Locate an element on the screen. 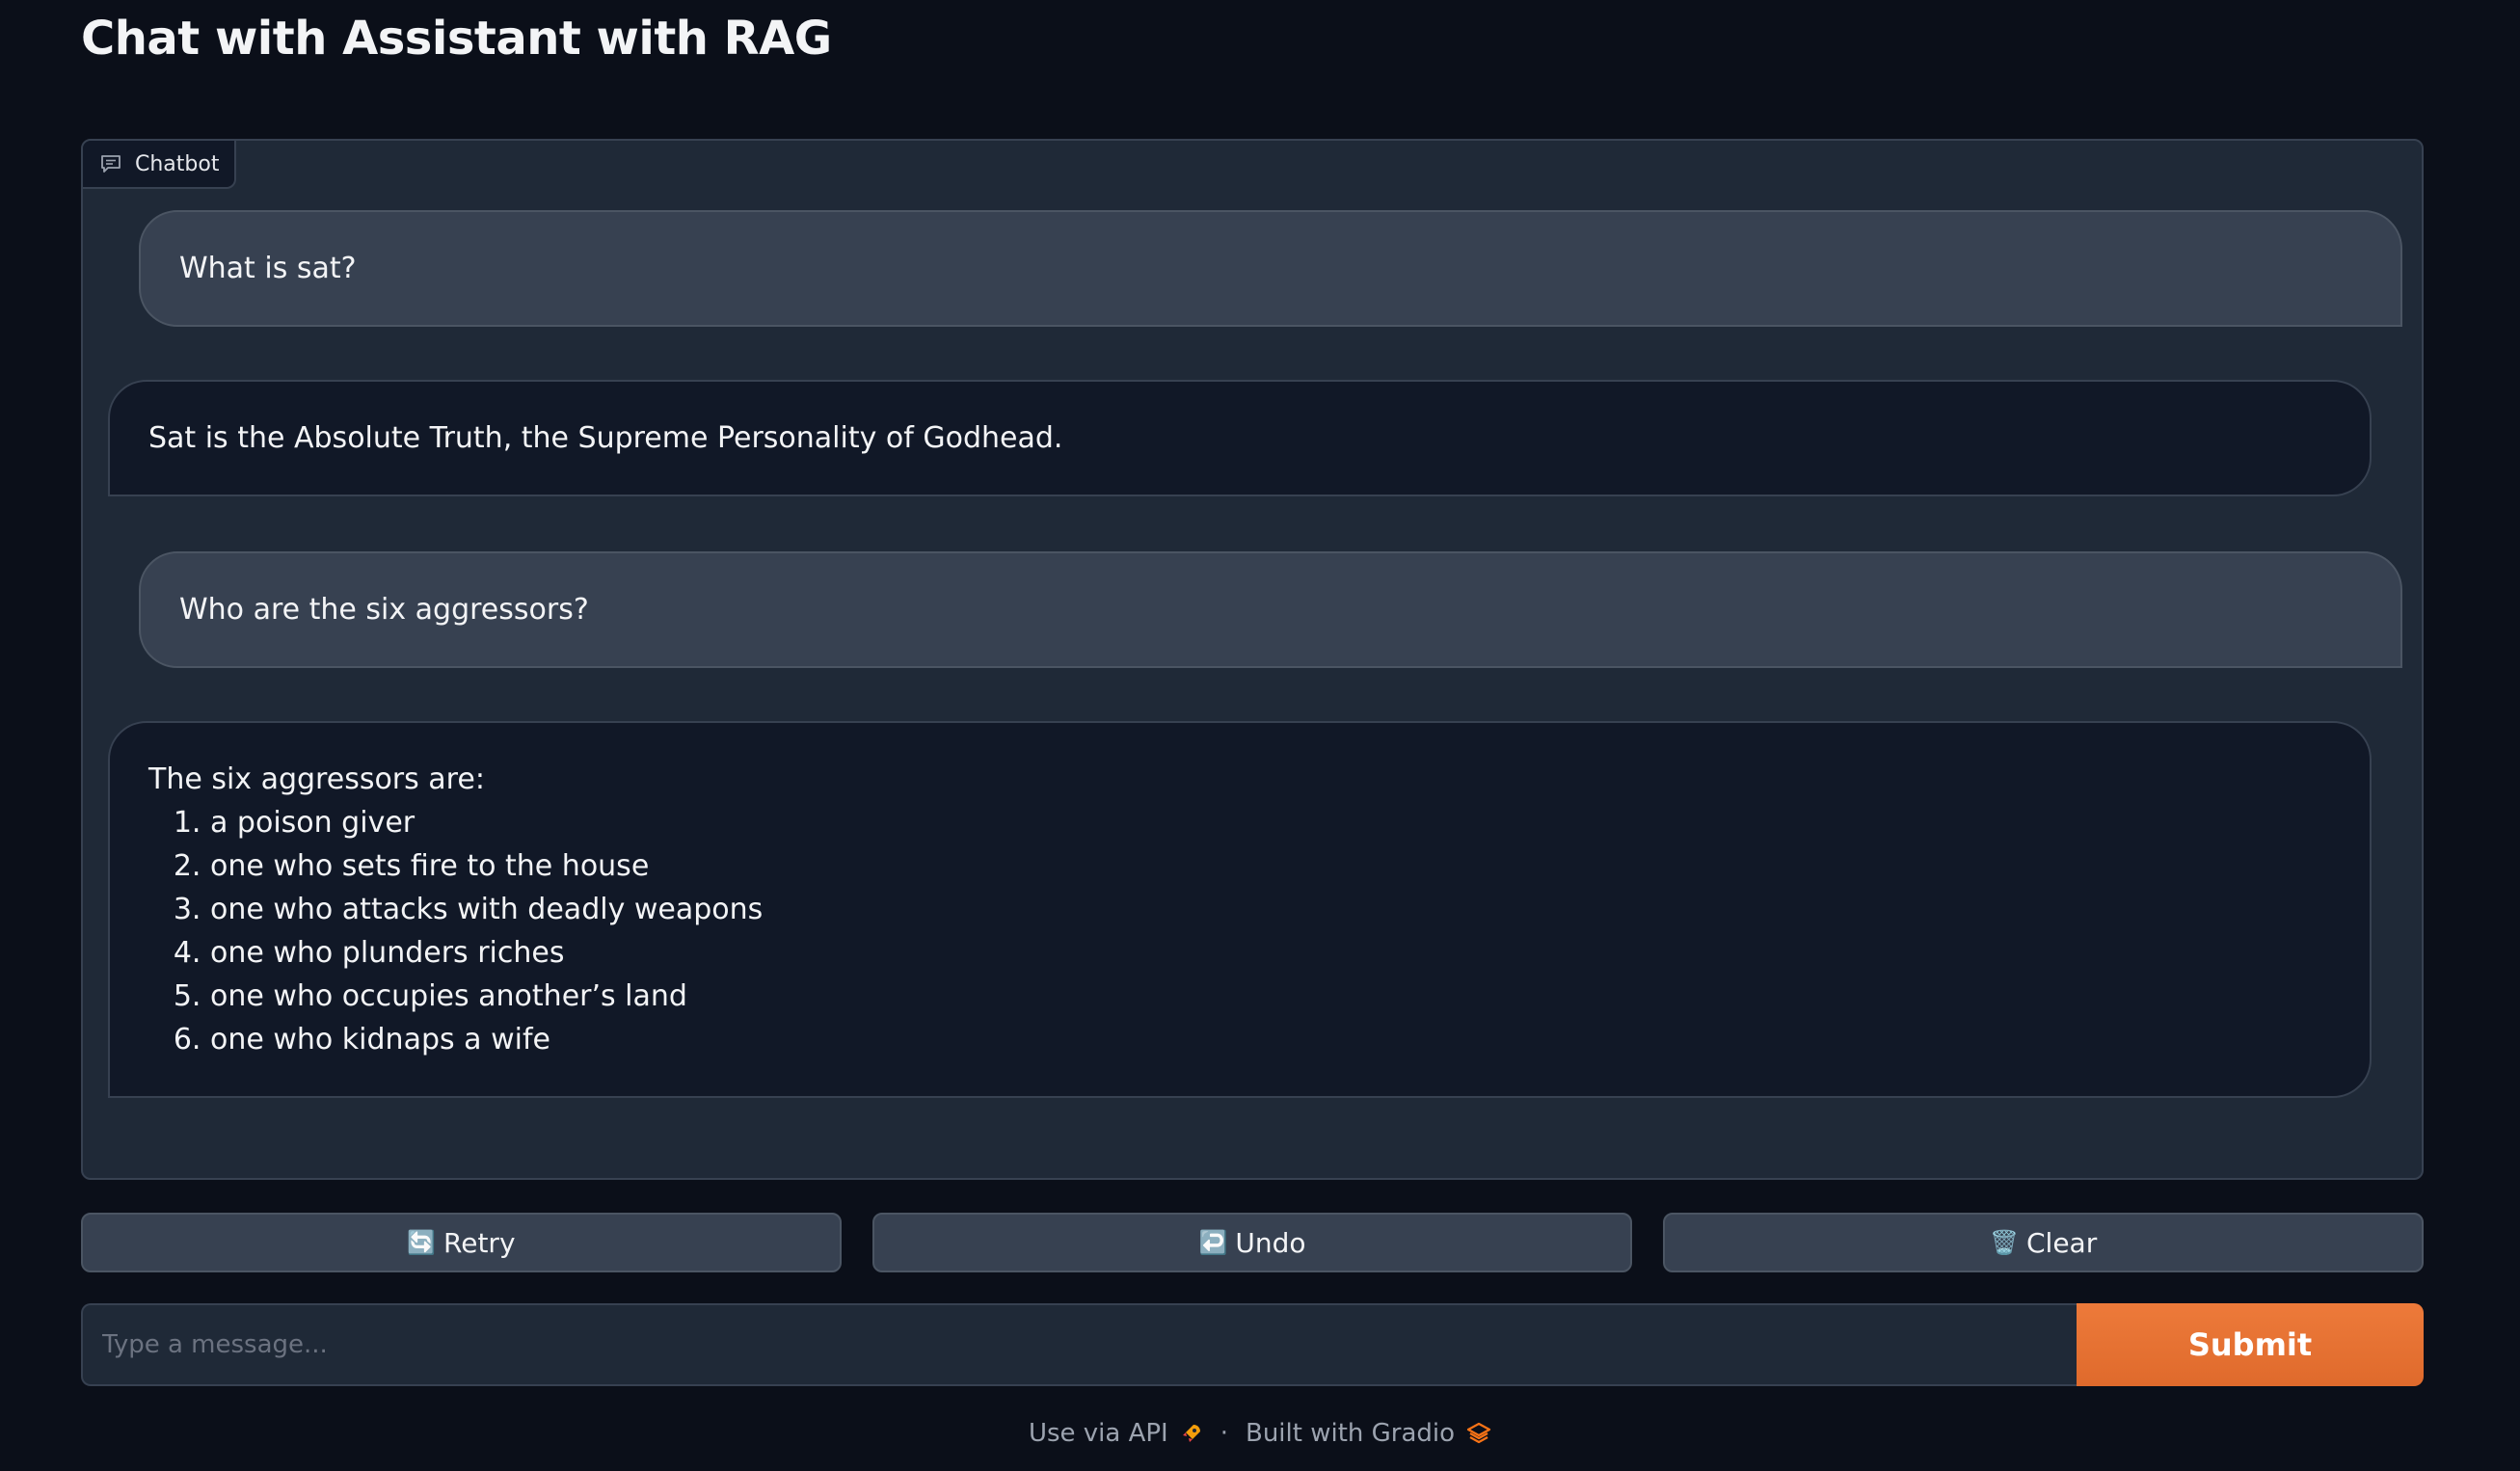  retry-label: Retry is located at coordinates (480, 1243).